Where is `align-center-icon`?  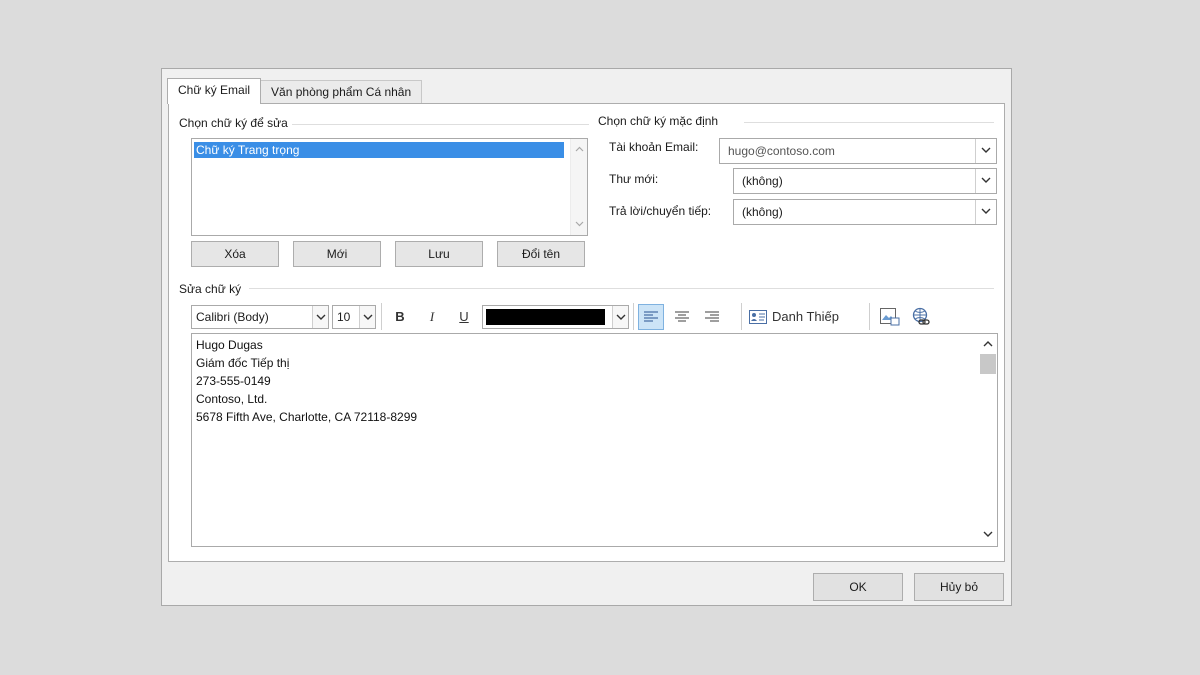 align-center-icon is located at coordinates (682, 316).